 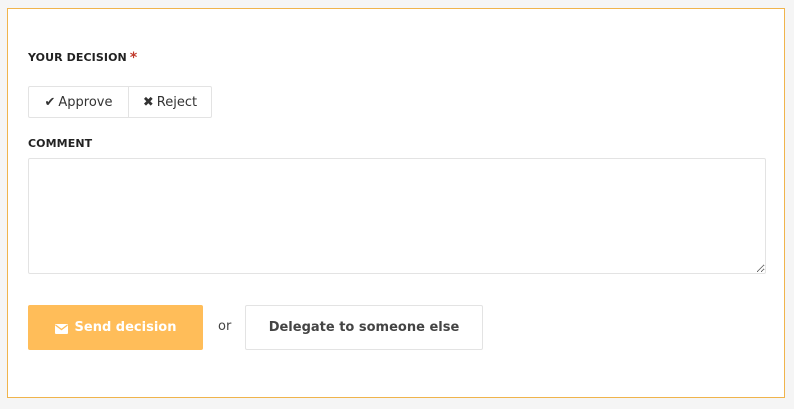 I want to click on send-decision-label: Send decision, so click(x=125, y=327).